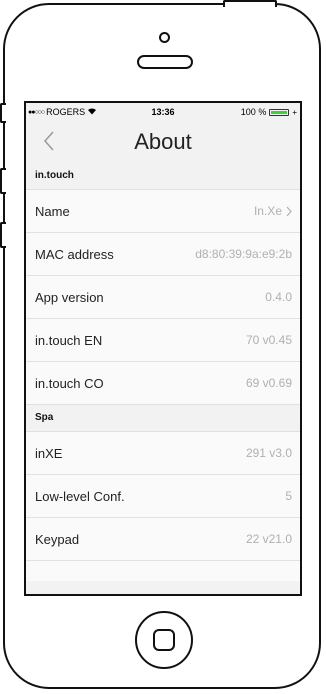  Describe the element at coordinates (268, 340) in the screenshot. I see `row-value: 70 v0.45` at that location.